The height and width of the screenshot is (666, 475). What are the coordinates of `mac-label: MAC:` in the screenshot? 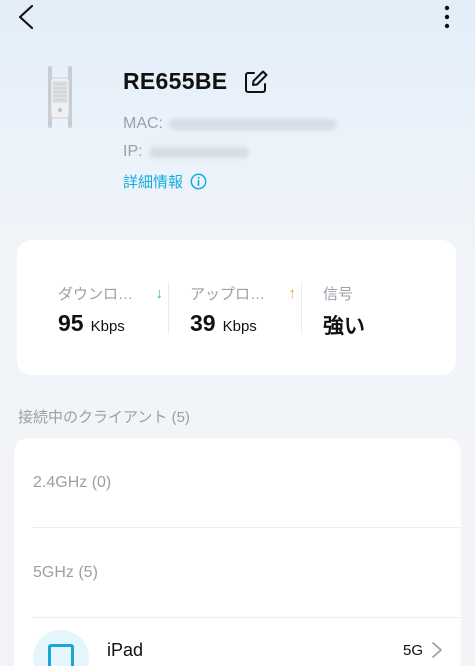 It's located at (143, 123).